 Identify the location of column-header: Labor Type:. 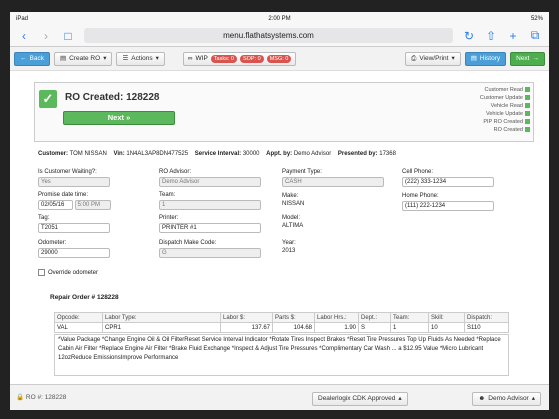
(161, 317).